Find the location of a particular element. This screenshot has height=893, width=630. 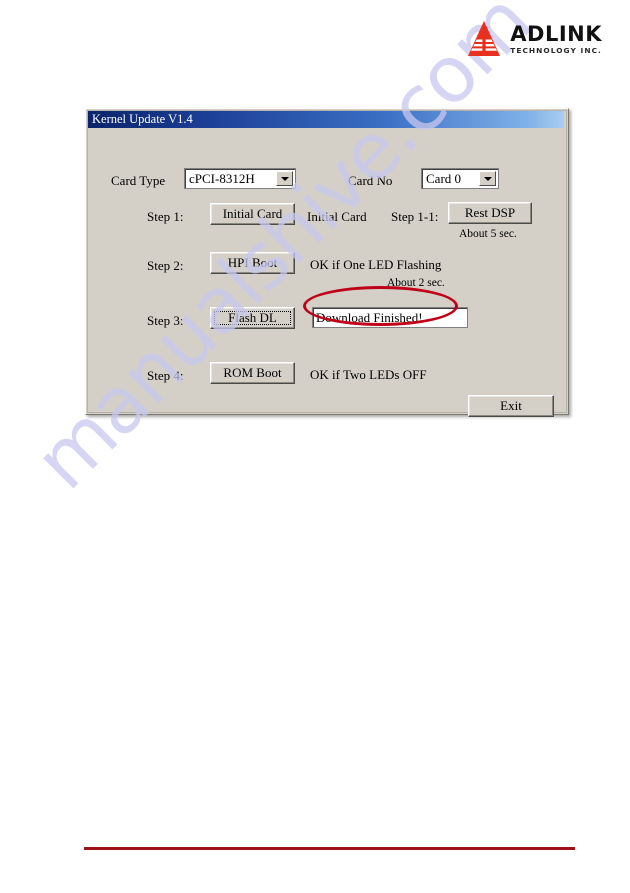

card-no-dropdown: Card 0 is located at coordinates (460, 178).